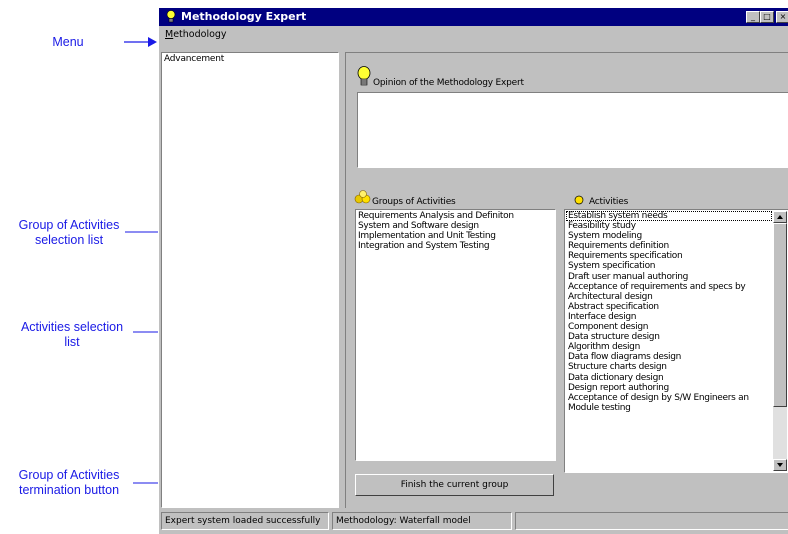 The image size is (788, 534). What do you see at coordinates (196, 34) in the screenshot?
I see `menu-methodology: Methodology` at bounding box center [196, 34].